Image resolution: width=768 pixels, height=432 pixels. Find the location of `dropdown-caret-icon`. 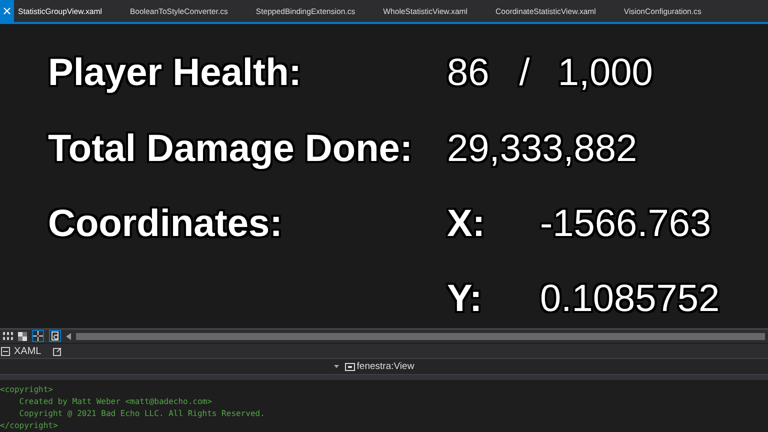

dropdown-caret-icon is located at coordinates (336, 366).